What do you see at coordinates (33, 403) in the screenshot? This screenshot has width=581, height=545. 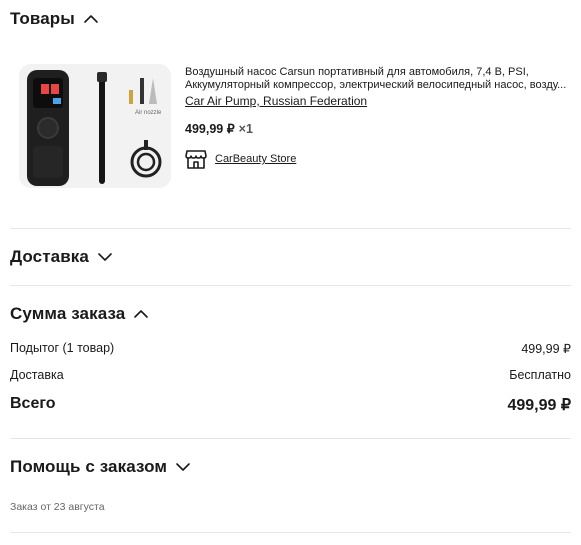 I see `total-label: Всего` at bounding box center [33, 403].